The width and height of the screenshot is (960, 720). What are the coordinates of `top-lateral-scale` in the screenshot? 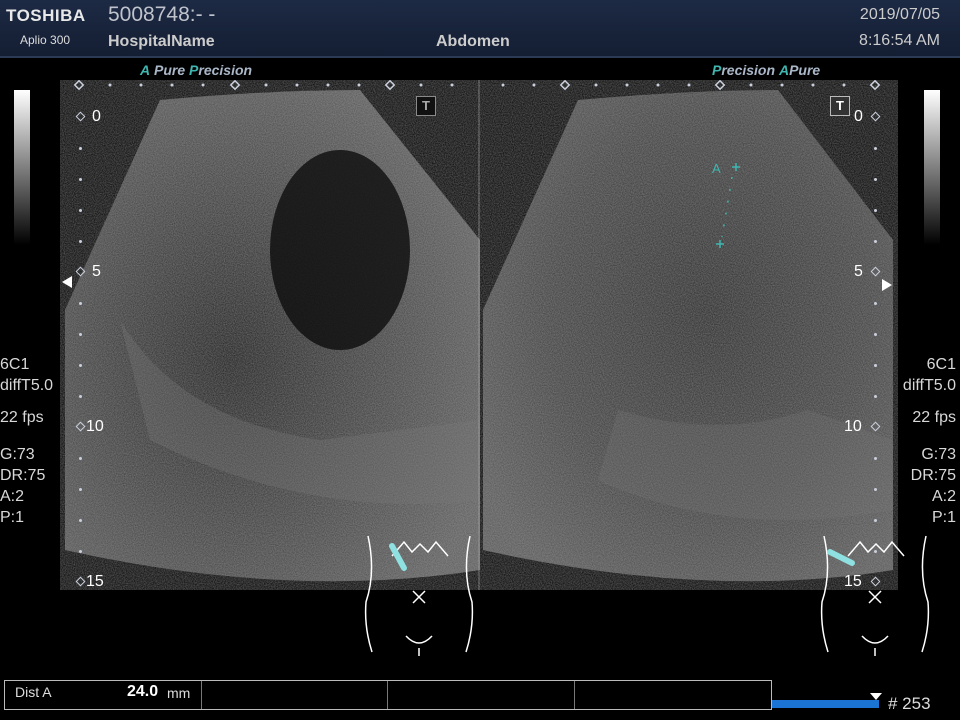 It's located at (477, 85).